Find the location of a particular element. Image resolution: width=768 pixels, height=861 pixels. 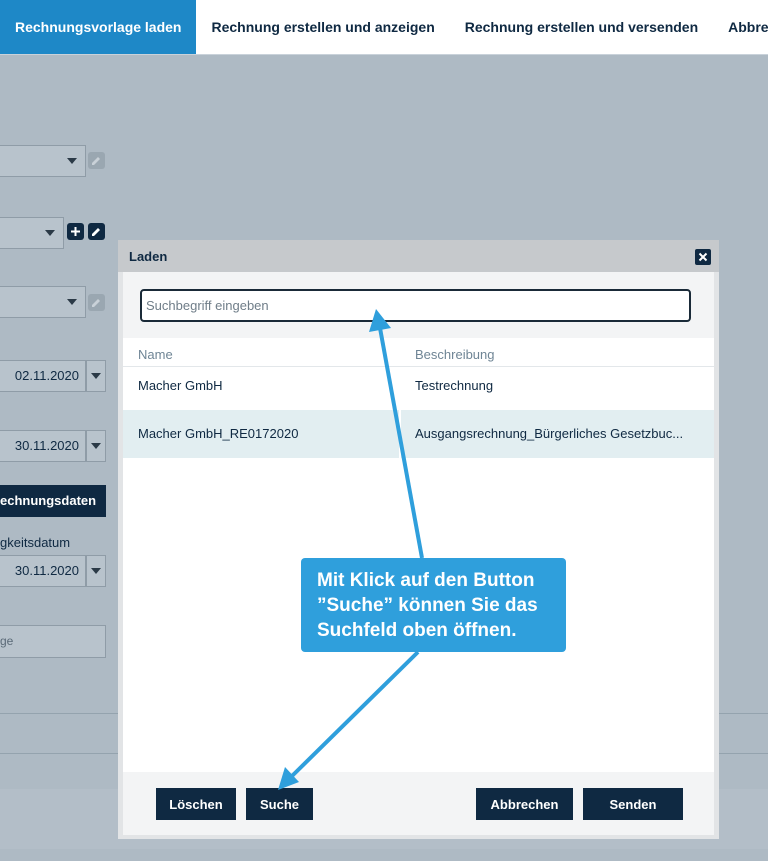

search-button: Suche is located at coordinates (279, 804).